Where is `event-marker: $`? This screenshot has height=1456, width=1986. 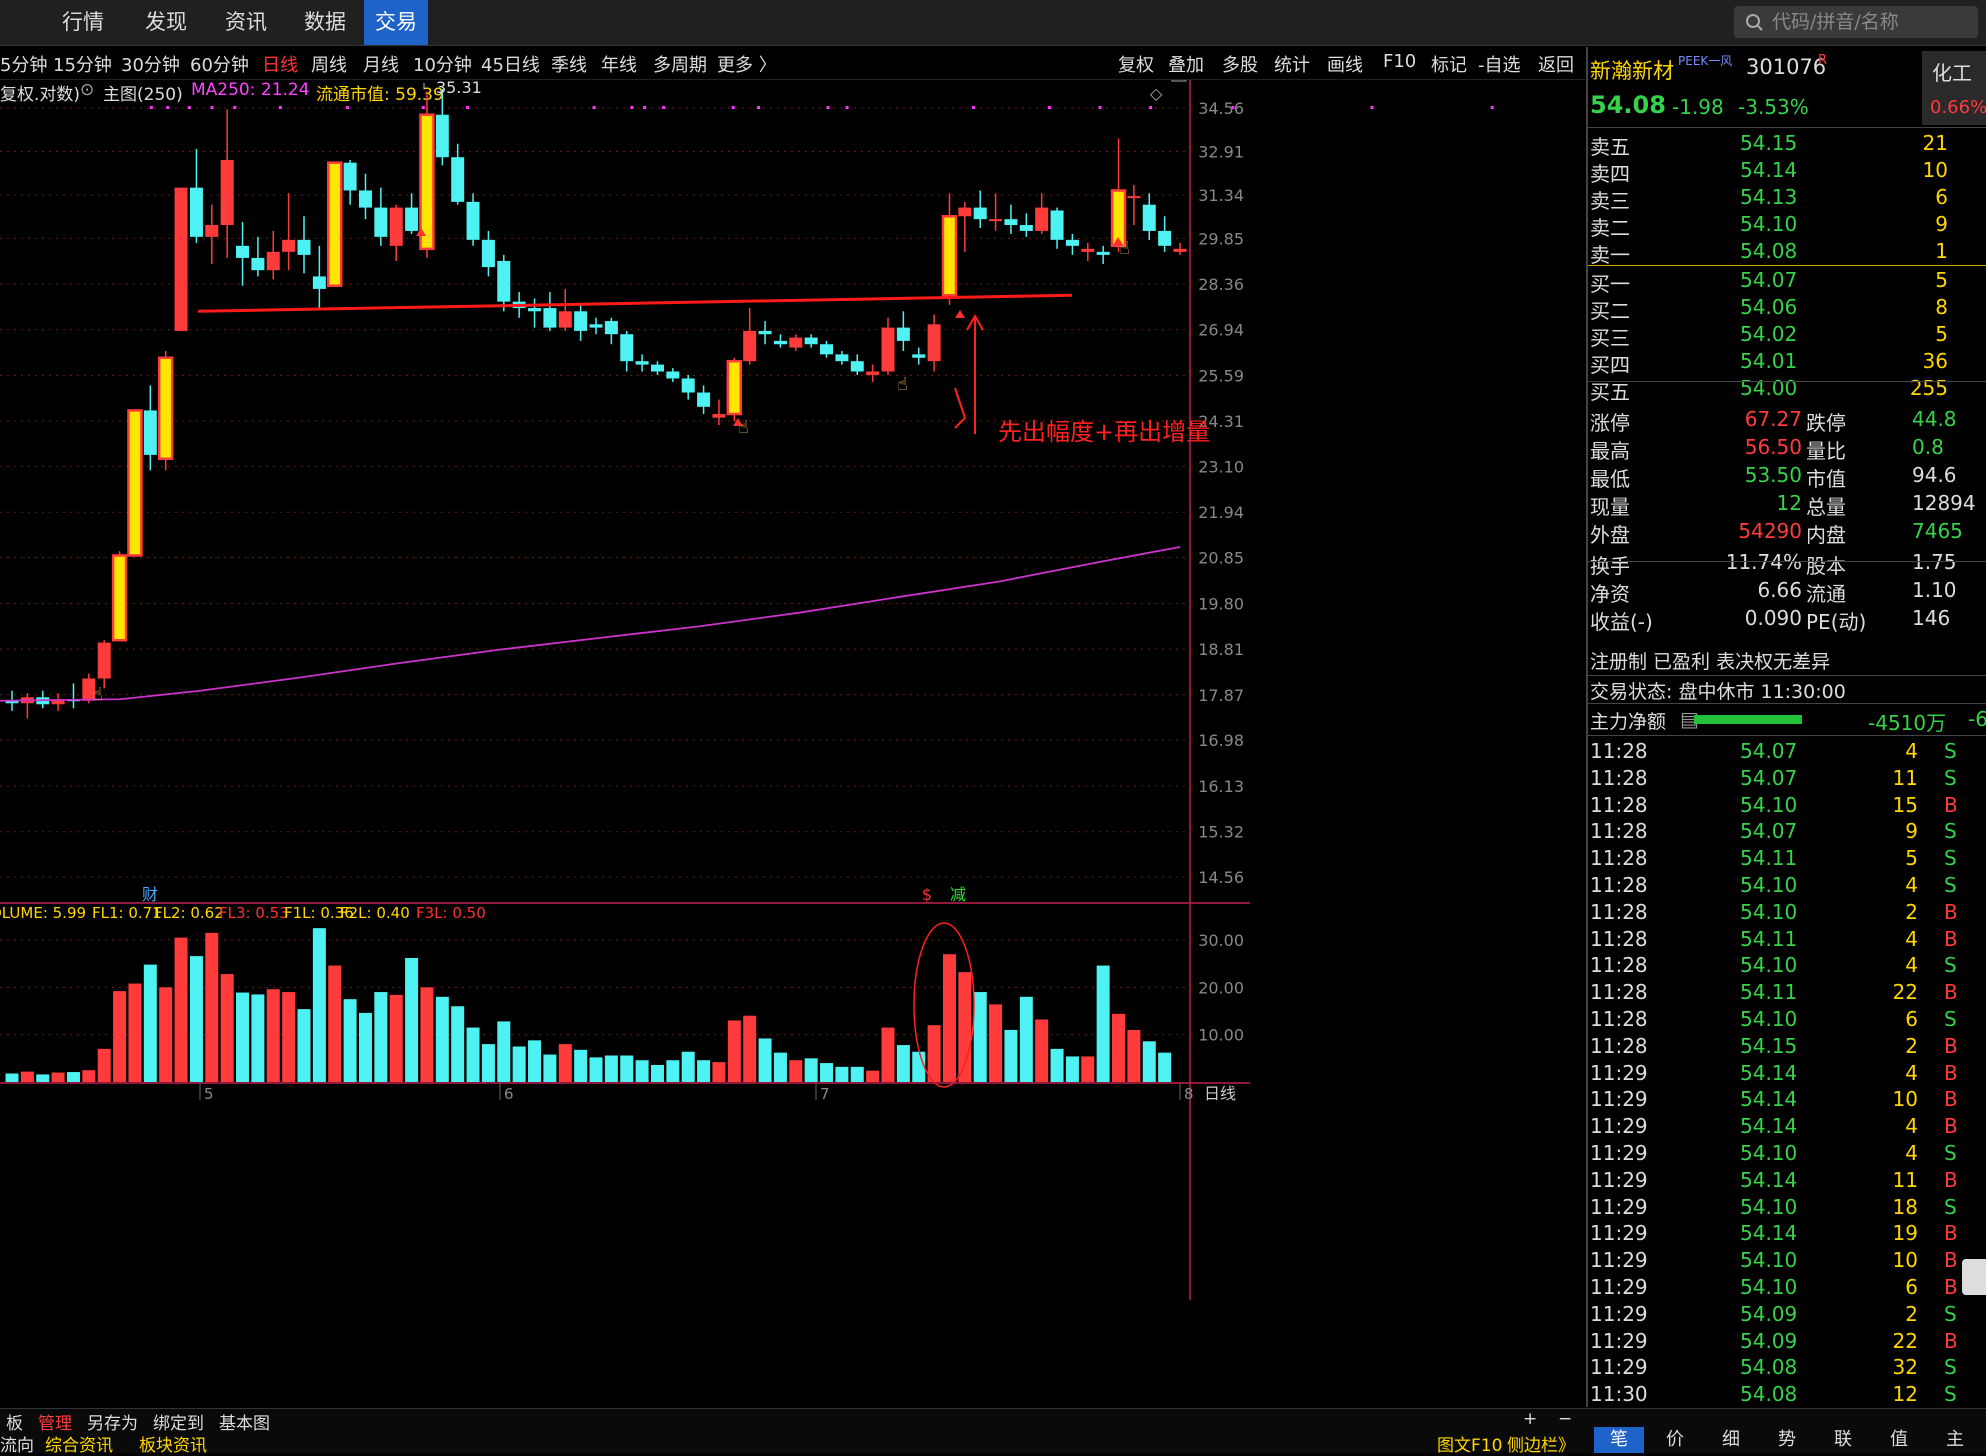 event-marker: $ is located at coordinates (927, 894).